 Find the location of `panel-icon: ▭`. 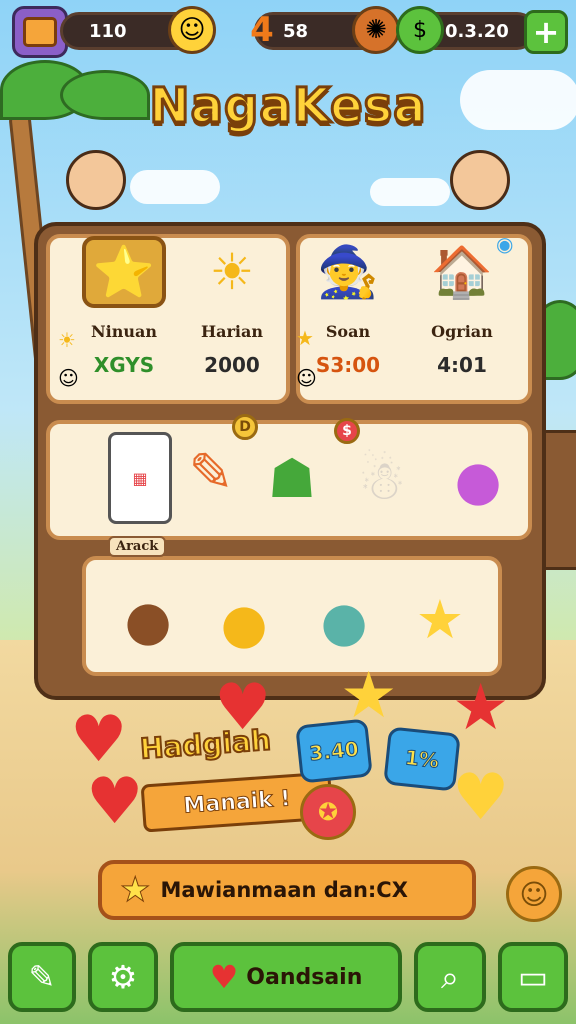

panel-icon: ▭ is located at coordinates (533, 977).